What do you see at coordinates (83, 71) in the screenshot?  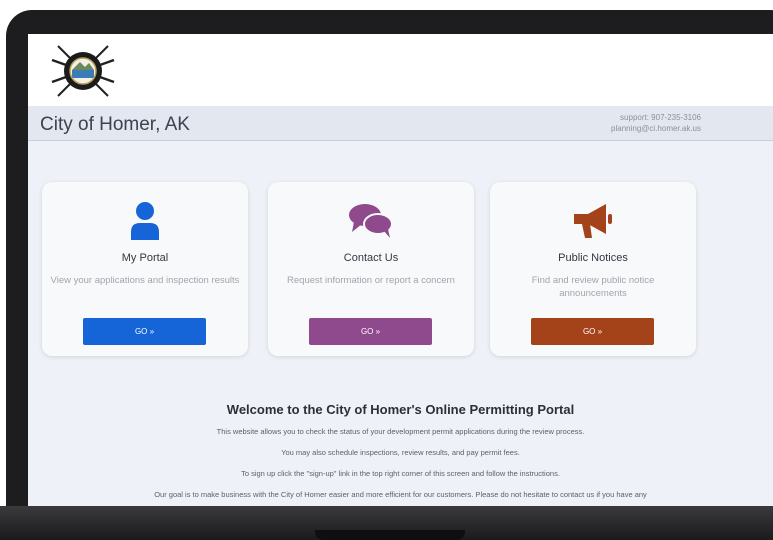 I see `city-seal-logo` at bounding box center [83, 71].